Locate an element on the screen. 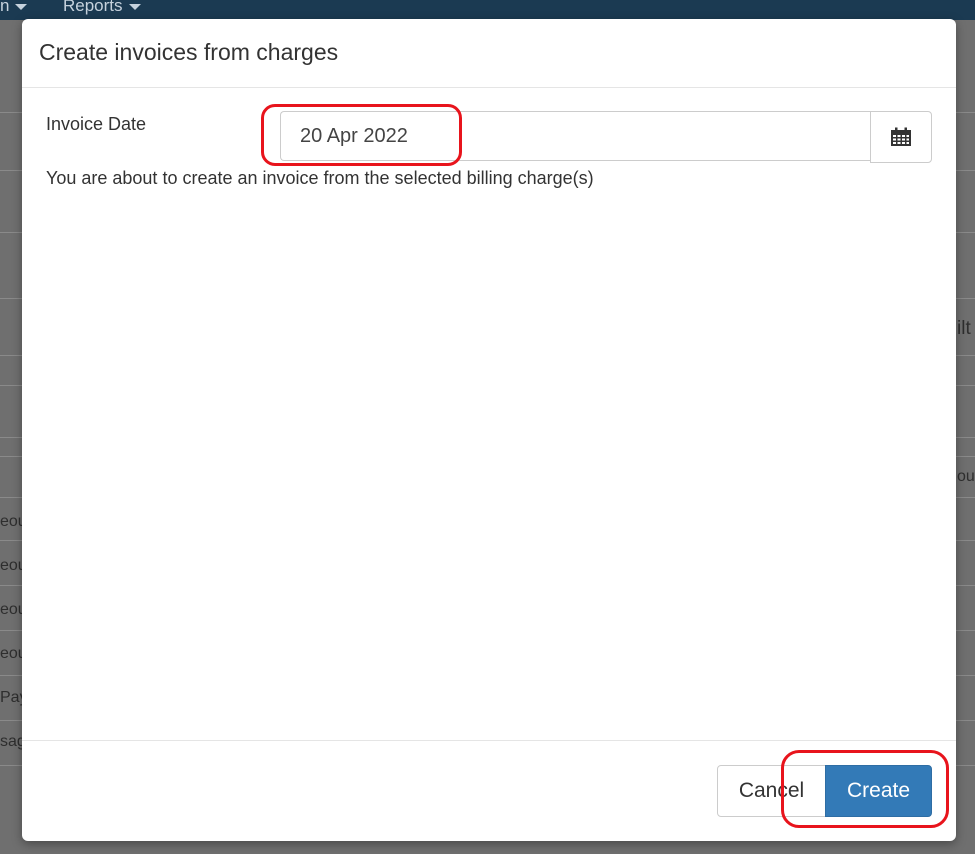  bg-text-fragment: ilt is located at coordinates (964, 328).